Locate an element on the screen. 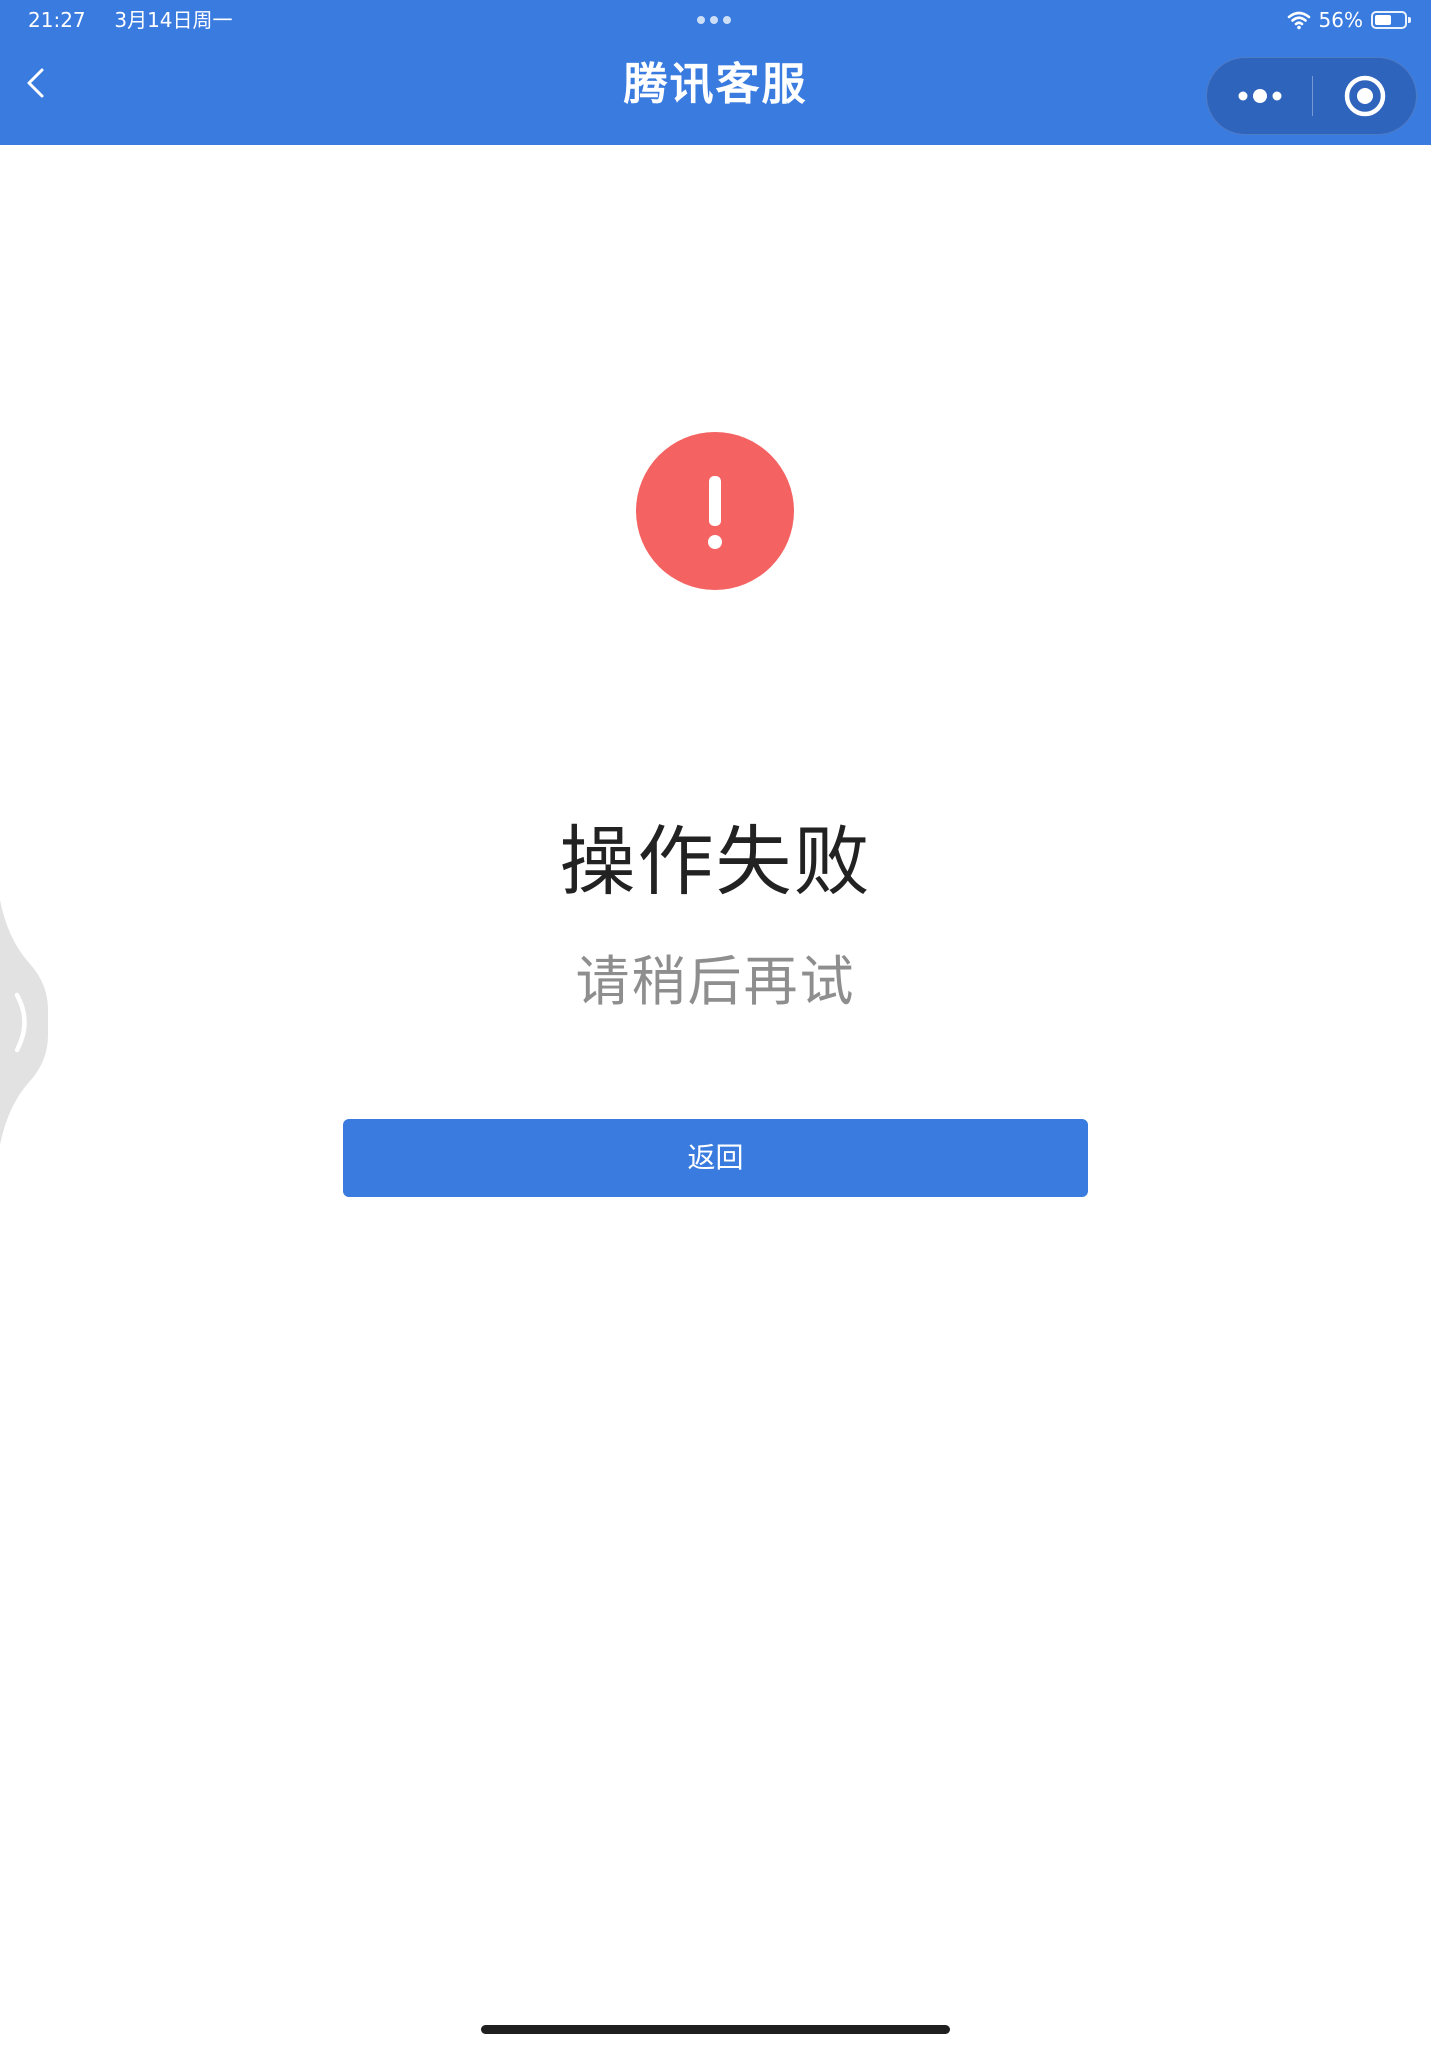 Image resolution: width=1431 pixels, height=2048 pixels. status-time: 21:27 is located at coordinates (57, 20).